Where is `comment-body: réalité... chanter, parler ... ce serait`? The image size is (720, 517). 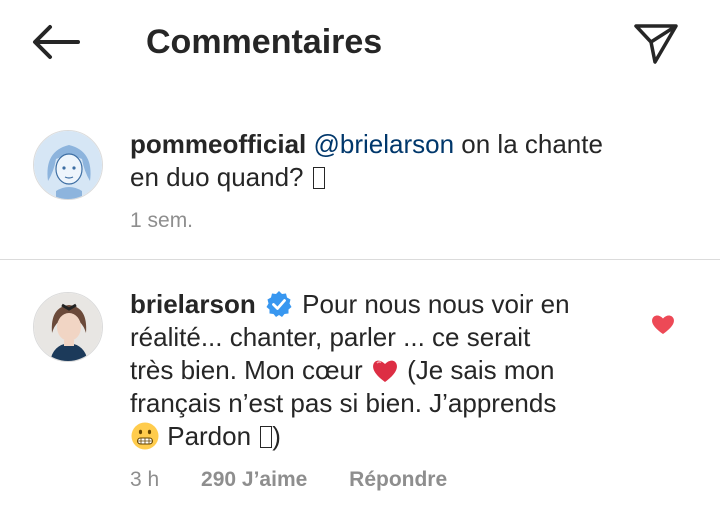 comment-body: réalité... chanter, parler ... ce serait is located at coordinates (330, 337).